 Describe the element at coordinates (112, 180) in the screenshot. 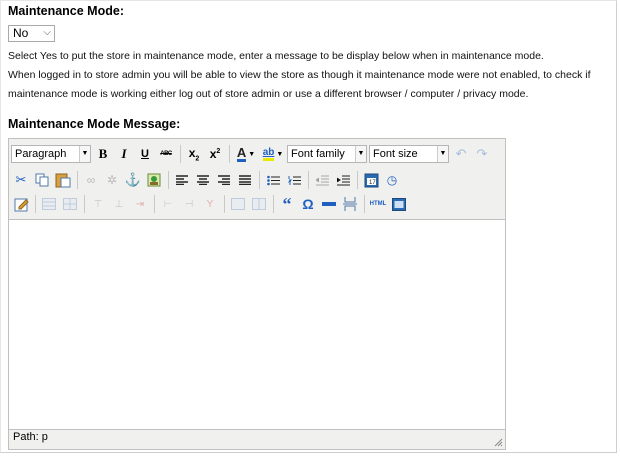

I see `unlink-button: ✲` at that location.